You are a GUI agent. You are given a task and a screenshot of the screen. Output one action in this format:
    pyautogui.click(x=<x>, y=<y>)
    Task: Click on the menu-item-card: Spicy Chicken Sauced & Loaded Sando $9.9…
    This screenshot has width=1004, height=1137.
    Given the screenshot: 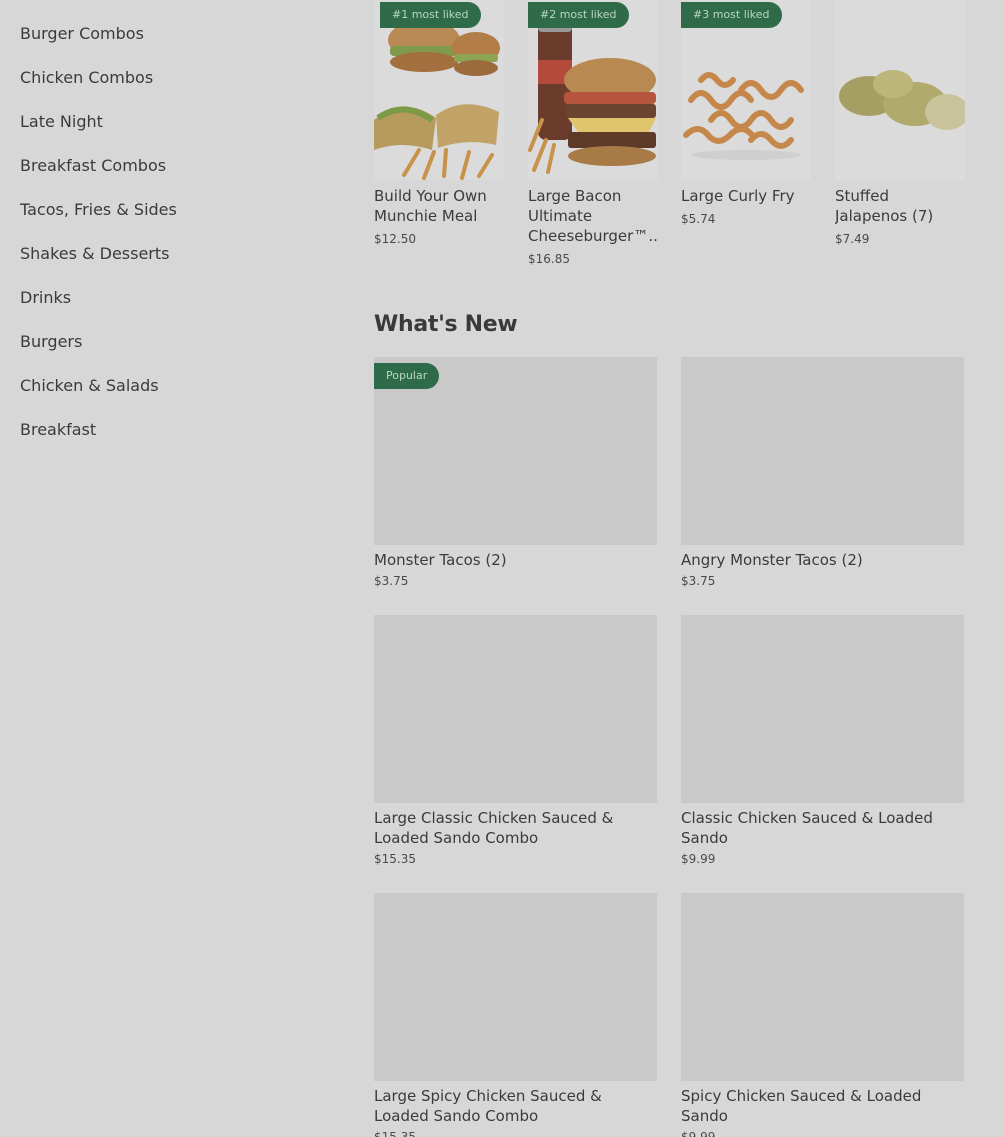 What is the action you would take?
    pyautogui.click(x=822, y=1015)
    